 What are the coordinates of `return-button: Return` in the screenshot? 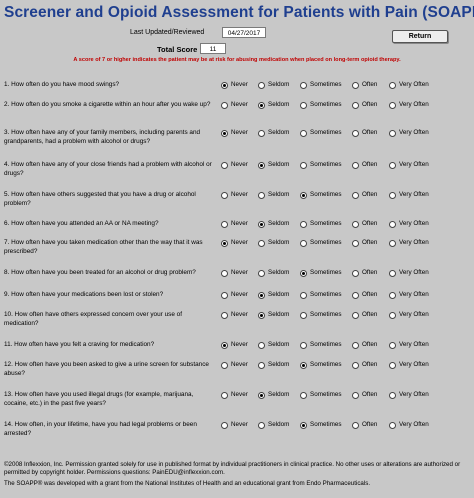 It's located at (420, 36).